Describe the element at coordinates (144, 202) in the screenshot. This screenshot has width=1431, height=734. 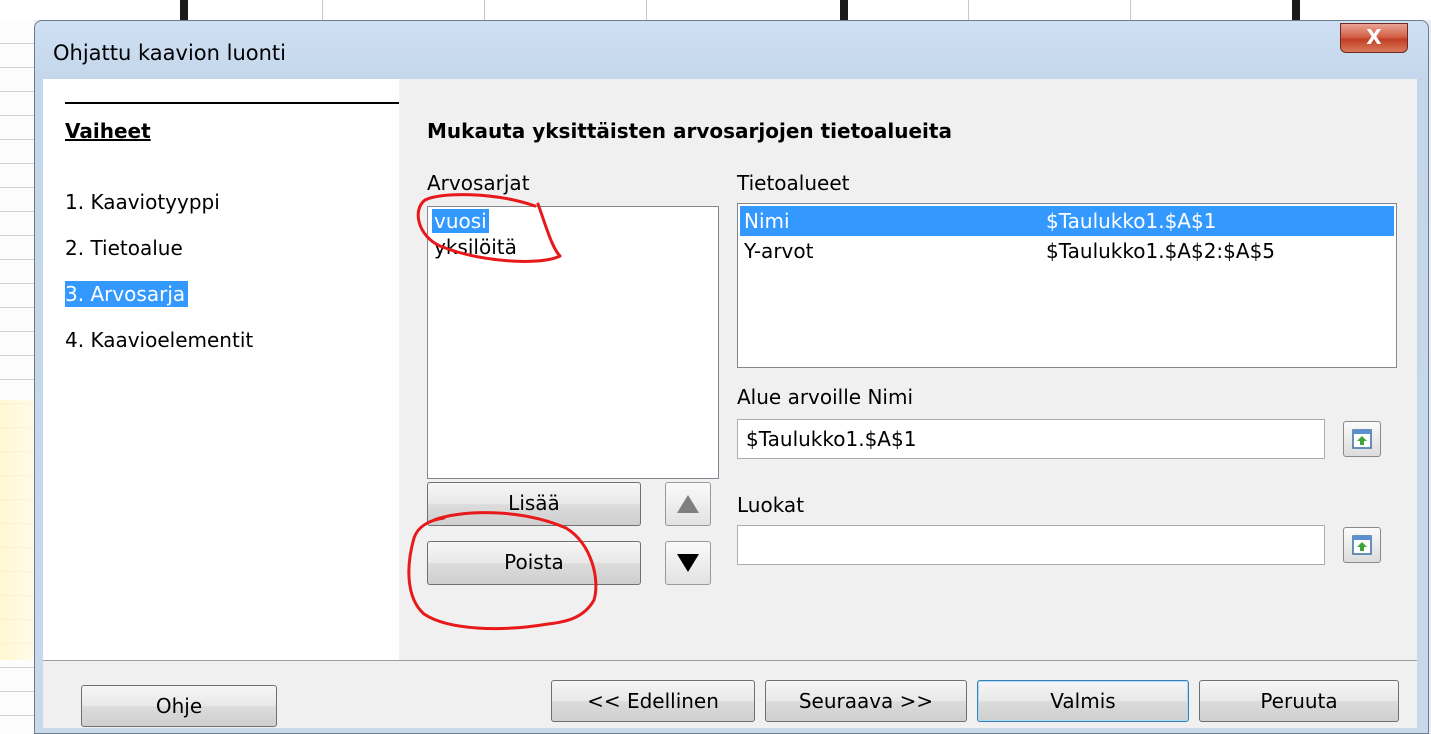
I see `step-chart-type: 1. Kaaviotyyppi` at that location.